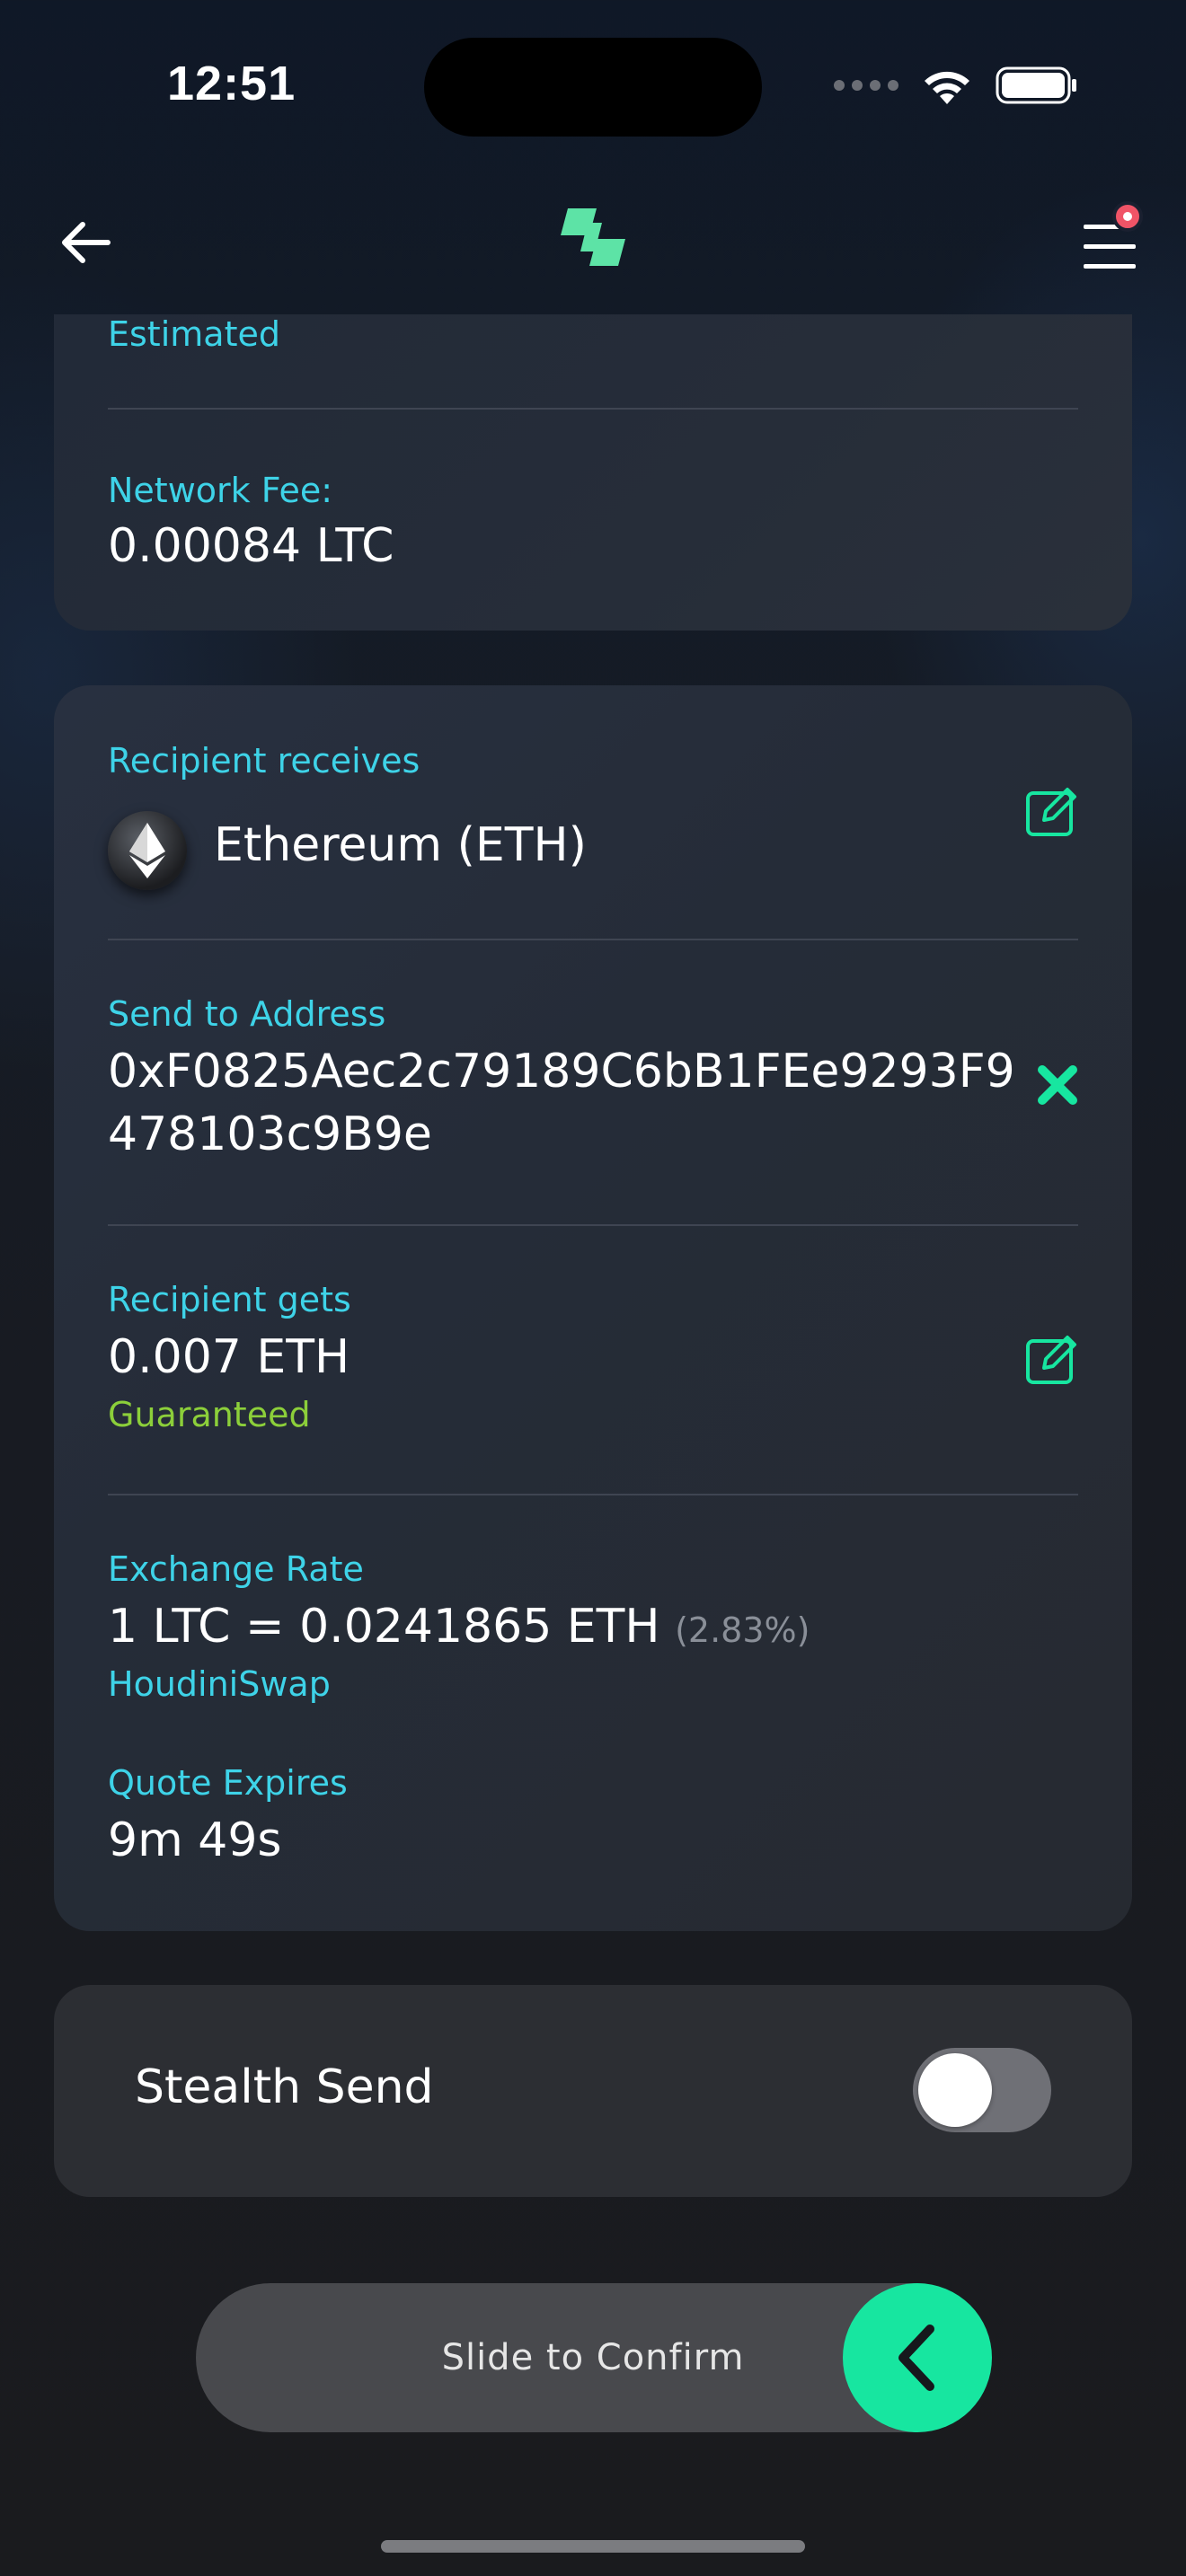  Describe the element at coordinates (593, 237) in the screenshot. I see `brand-logo-icon` at that location.